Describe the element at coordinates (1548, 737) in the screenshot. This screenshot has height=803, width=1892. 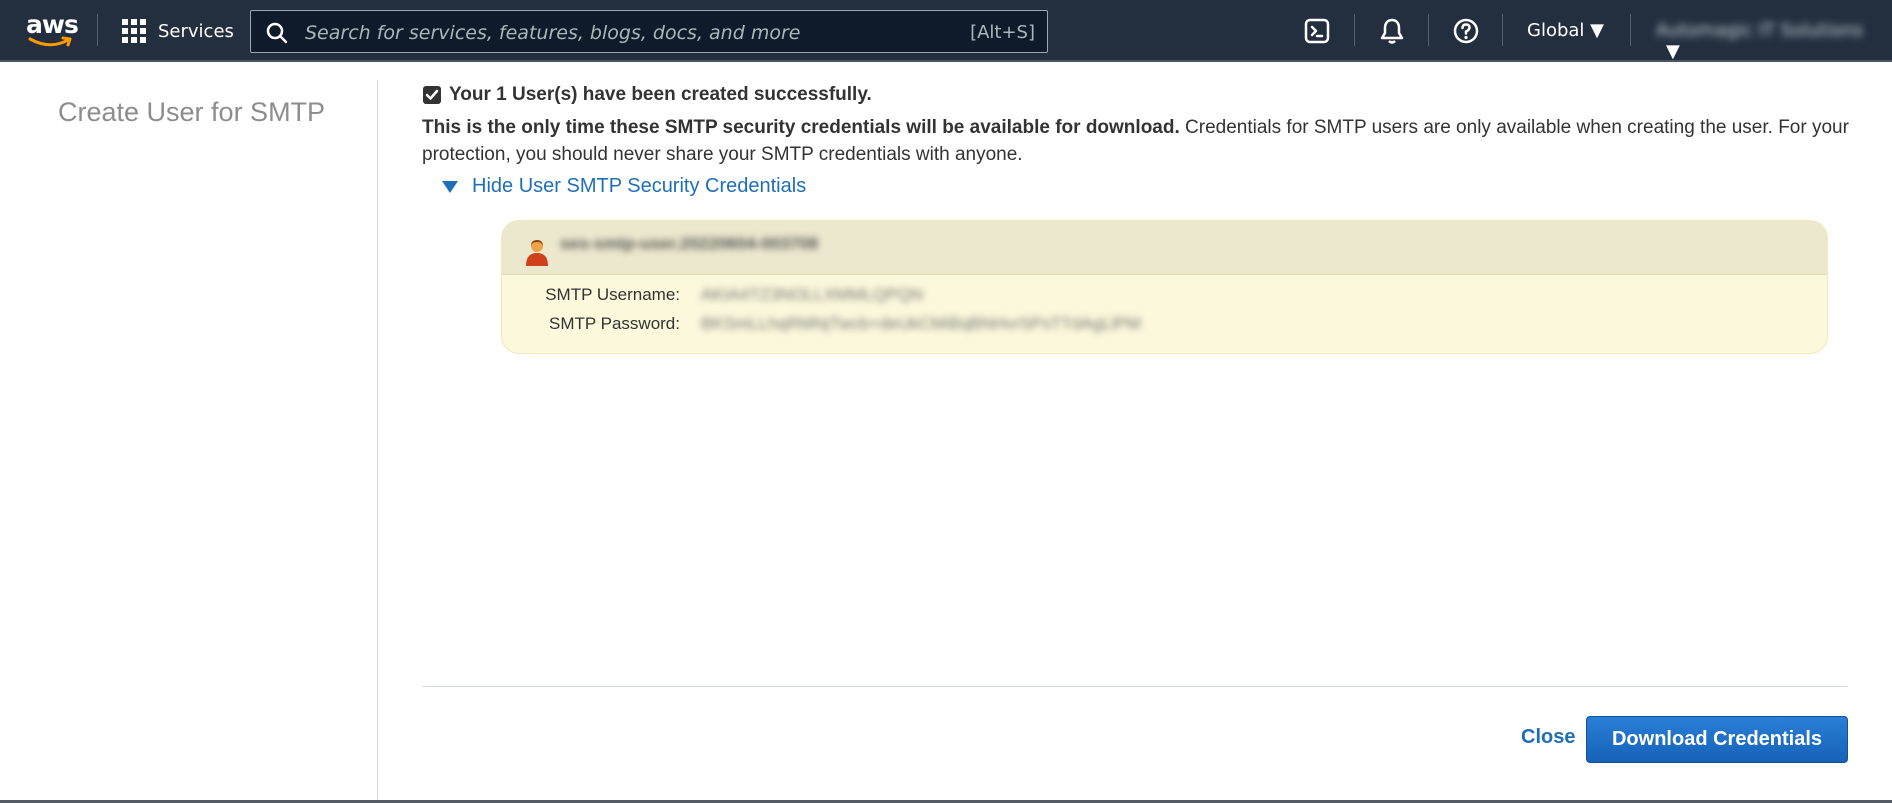
I see `close-link: Close` at that location.